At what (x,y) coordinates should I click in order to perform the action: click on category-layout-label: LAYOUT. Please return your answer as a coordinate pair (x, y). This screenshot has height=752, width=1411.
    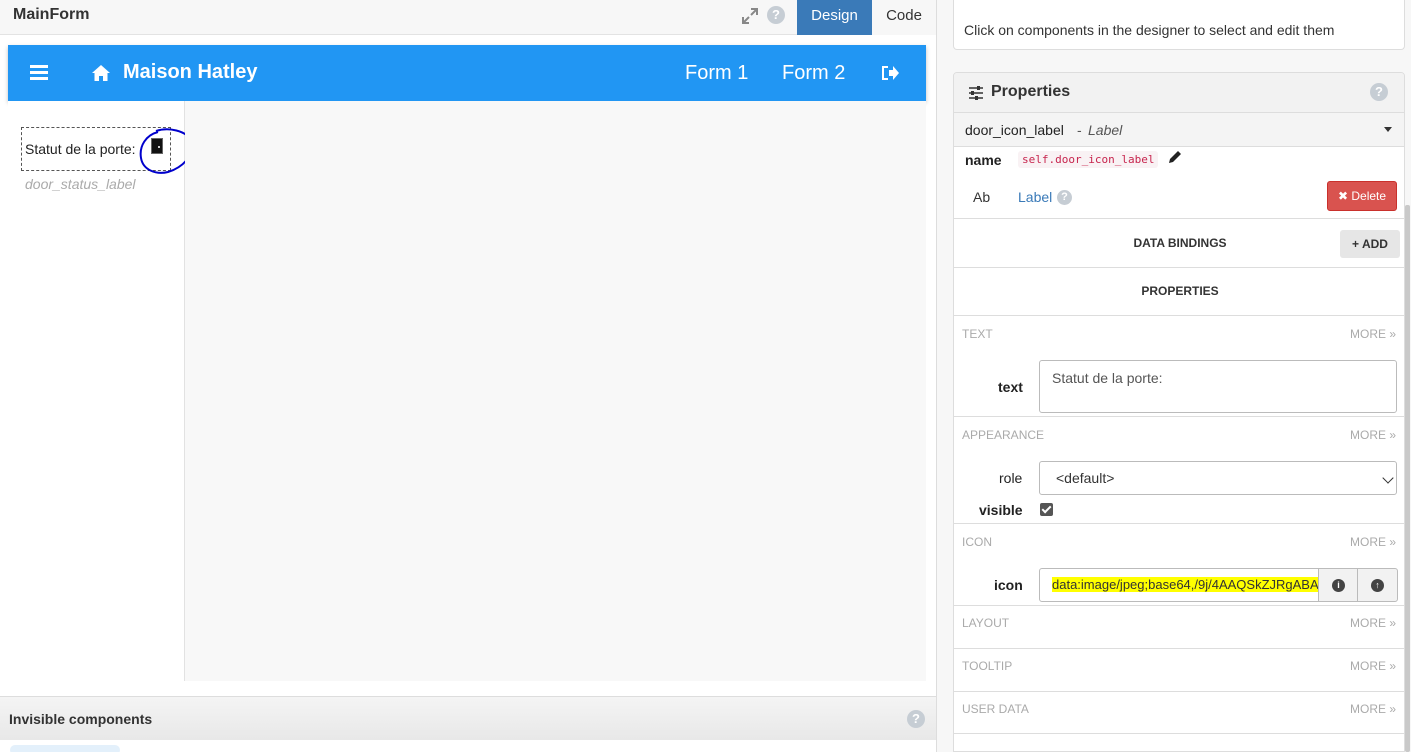
    Looking at the image, I should click on (985, 623).